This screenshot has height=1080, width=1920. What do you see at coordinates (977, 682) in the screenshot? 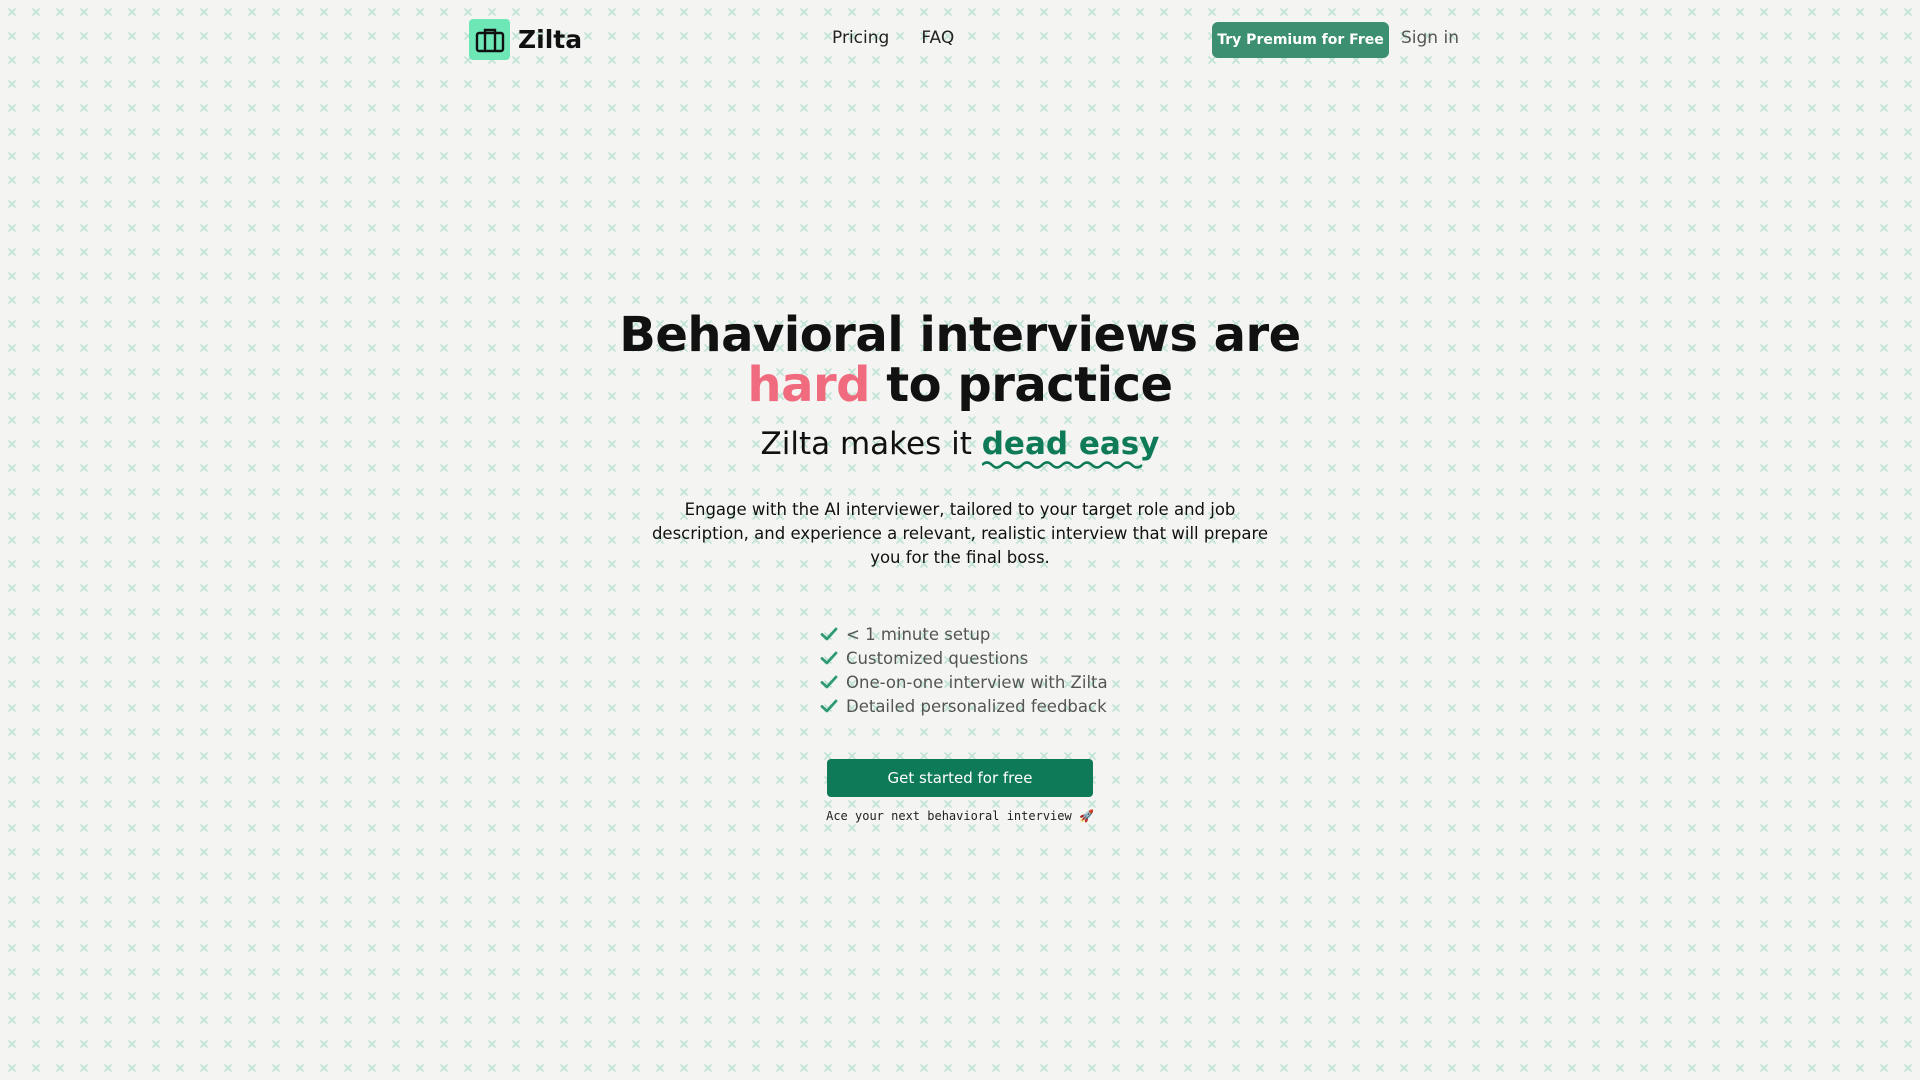
I see `feature-text: One-on-one interview with Zilta` at bounding box center [977, 682].